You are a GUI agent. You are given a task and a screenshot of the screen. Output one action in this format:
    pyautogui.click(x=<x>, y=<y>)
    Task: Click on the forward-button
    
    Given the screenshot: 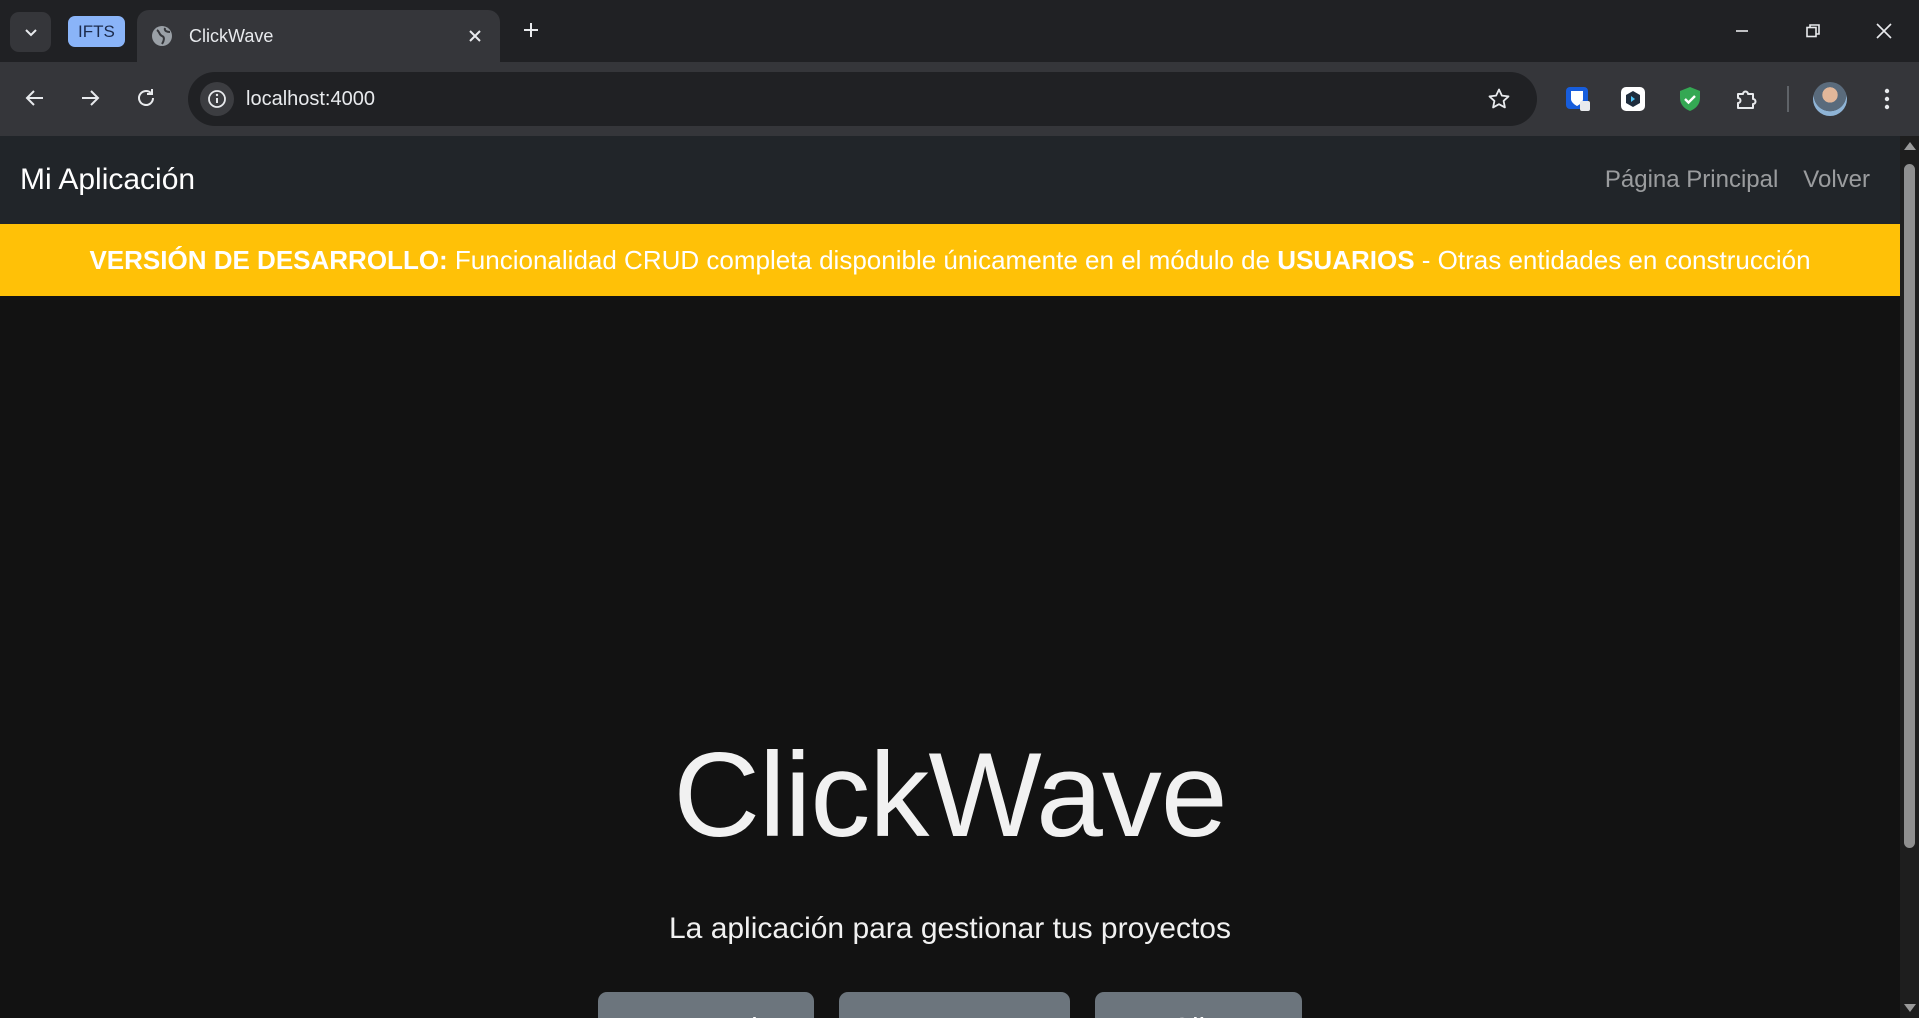 What is the action you would take?
    pyautogui.click(x=90, y=98)
    